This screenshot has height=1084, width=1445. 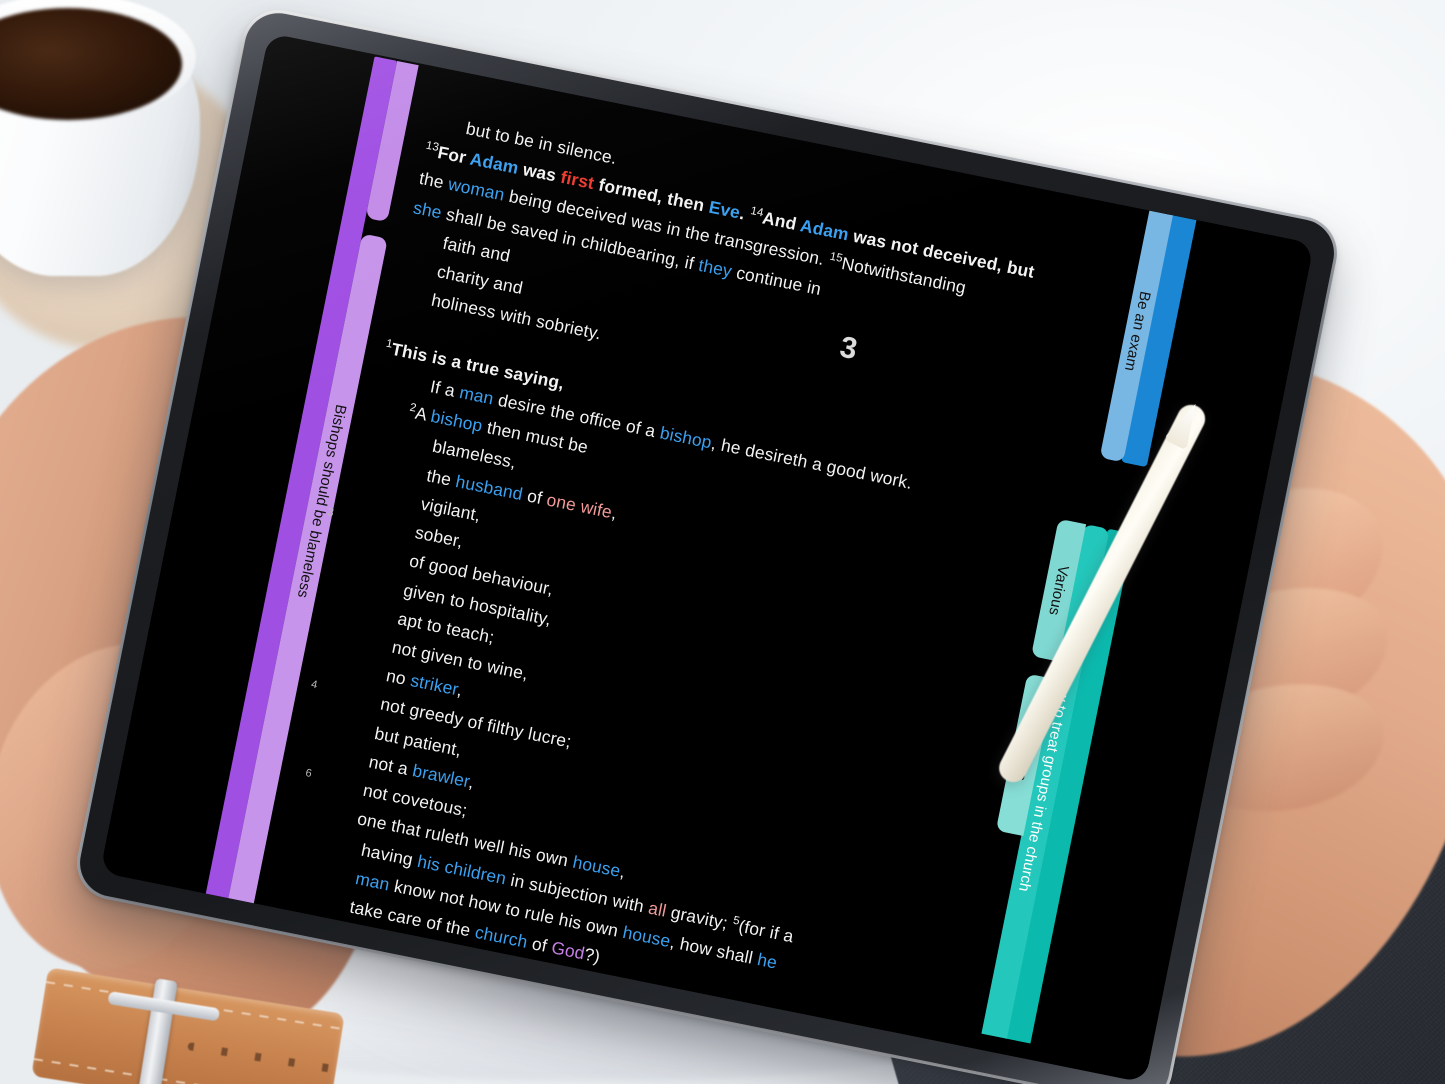 What do you see at coordinates (568, 950) in the screenshot?
I see `verse-text: God` at bounding box center [568, 950].